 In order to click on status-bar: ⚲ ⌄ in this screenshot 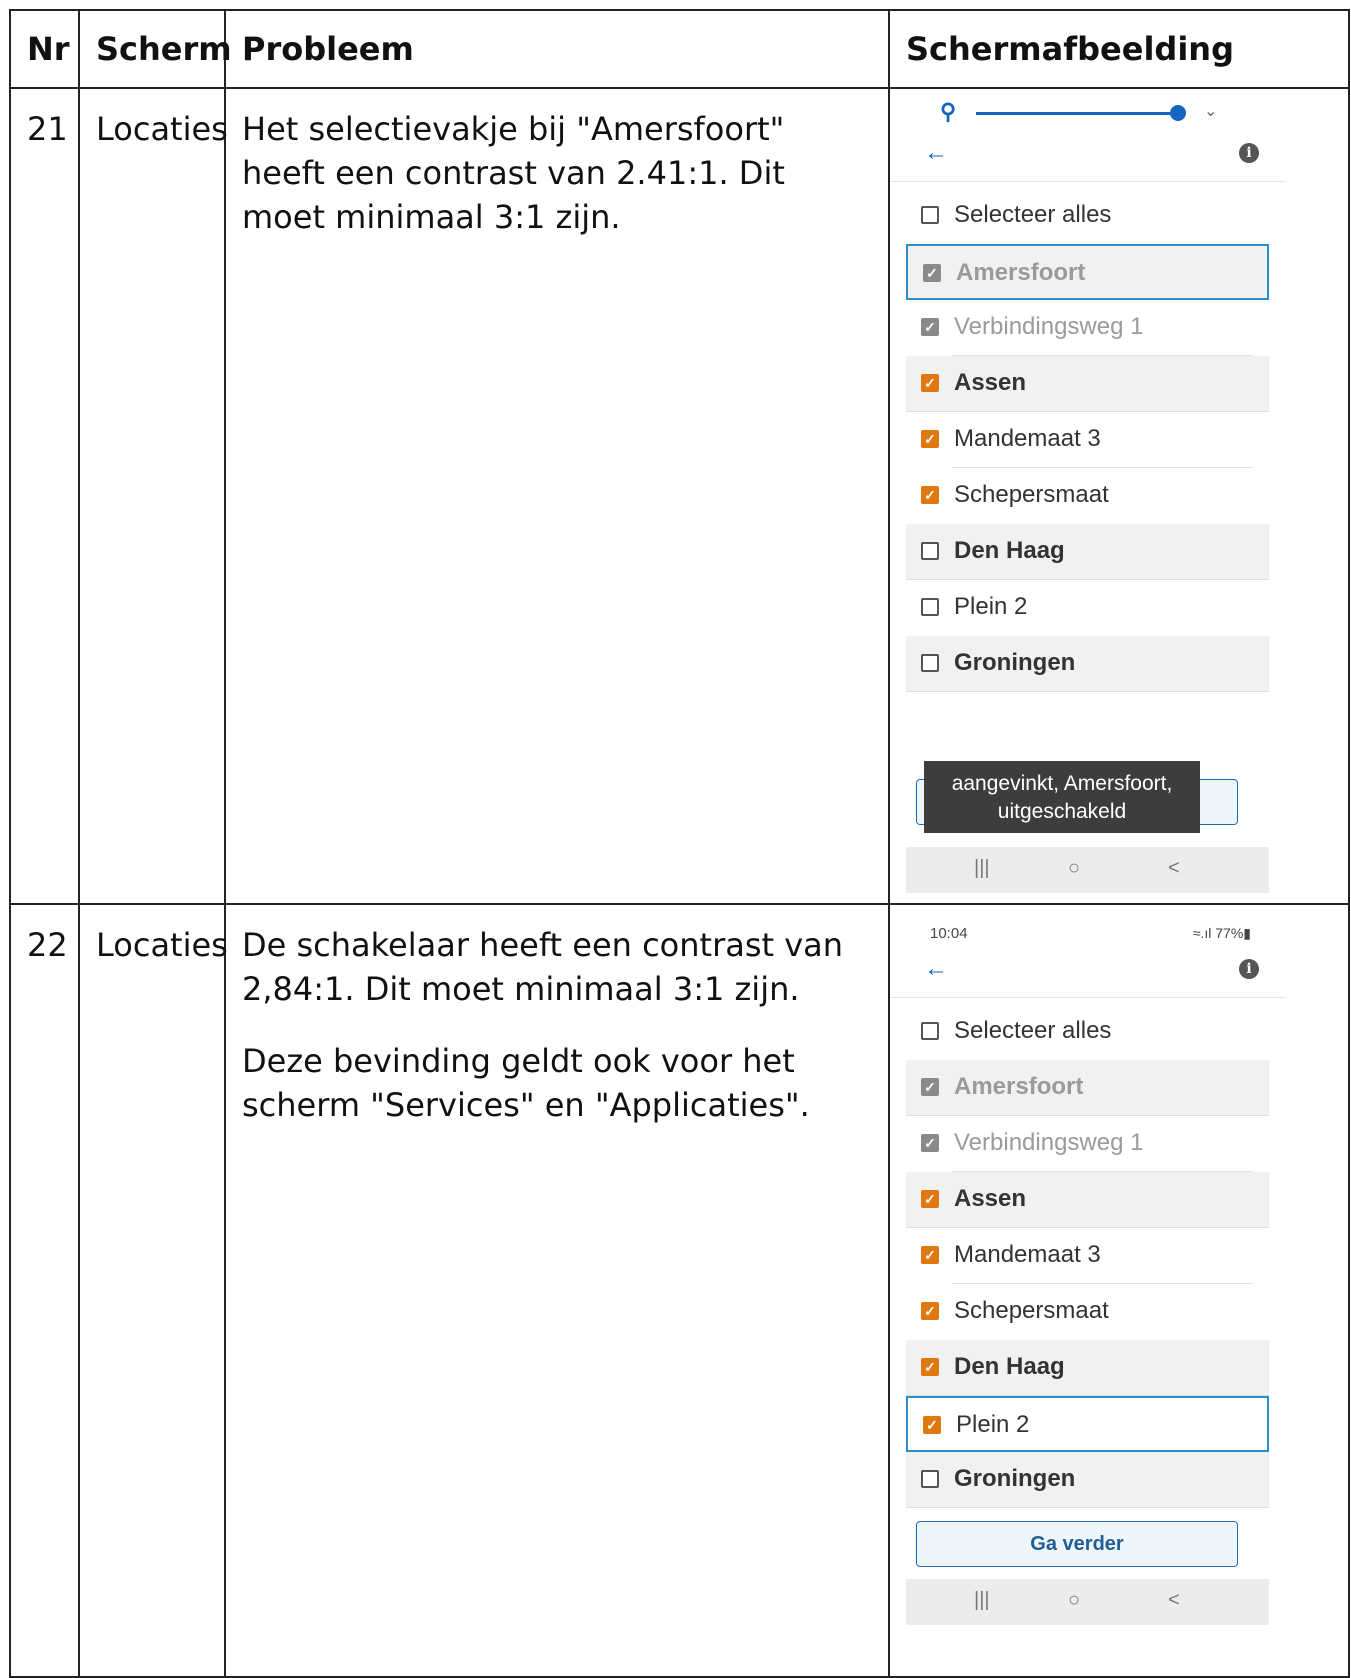, I will do `click(1087, 112)`.